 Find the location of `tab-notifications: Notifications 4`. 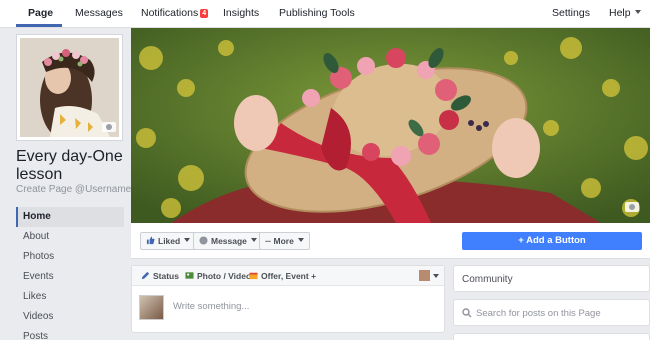

tab-notifications: Notifications 4 is located at coordinates (175, 13).